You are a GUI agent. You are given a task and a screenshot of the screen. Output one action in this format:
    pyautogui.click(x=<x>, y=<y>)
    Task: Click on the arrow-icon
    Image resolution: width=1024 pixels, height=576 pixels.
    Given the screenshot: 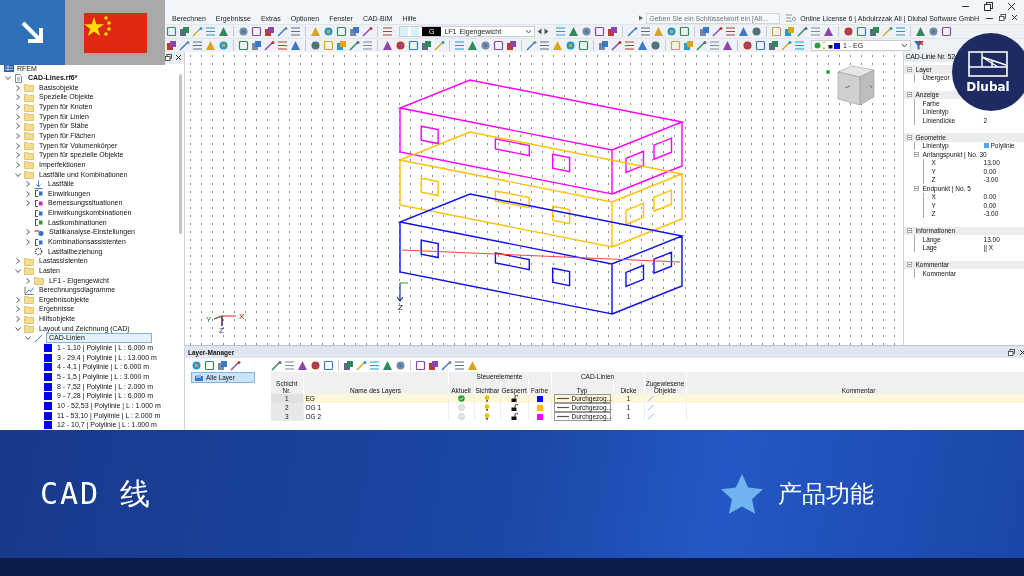 What is the action you would take?
    pyautogui.click(x=641, y=18)
    